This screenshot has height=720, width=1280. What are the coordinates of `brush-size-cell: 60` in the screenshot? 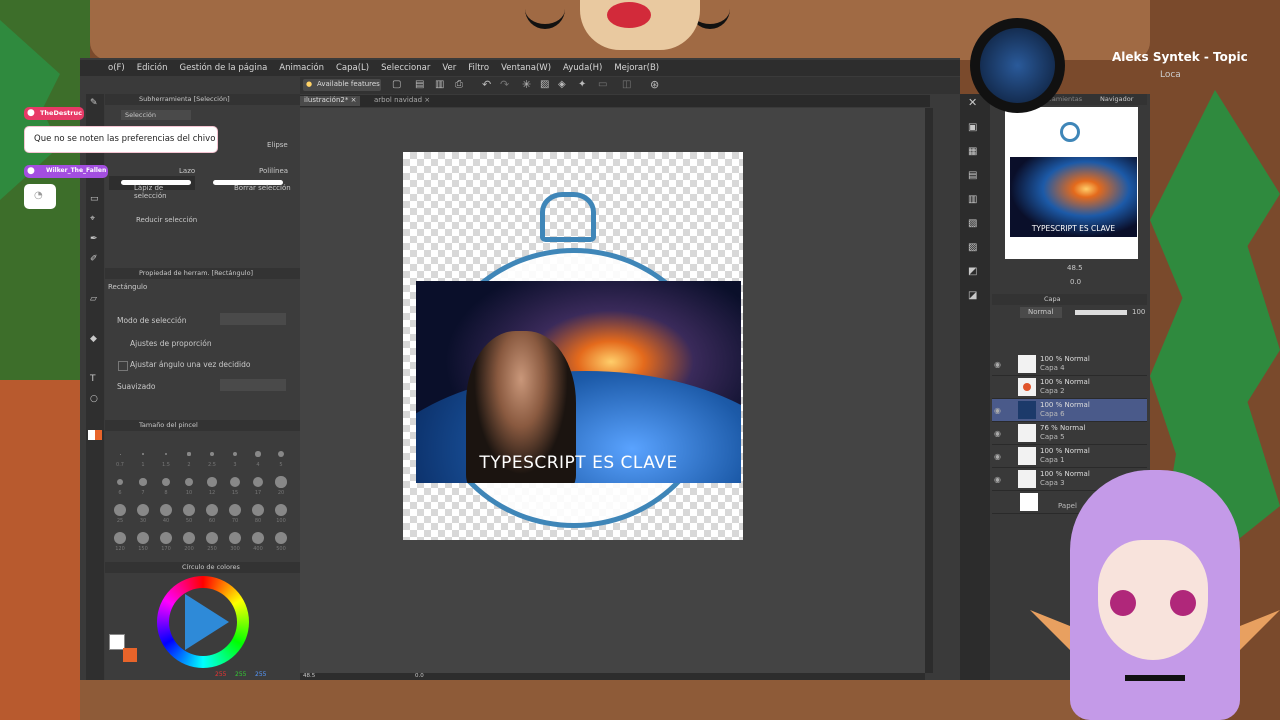 It's located at (212, 513).